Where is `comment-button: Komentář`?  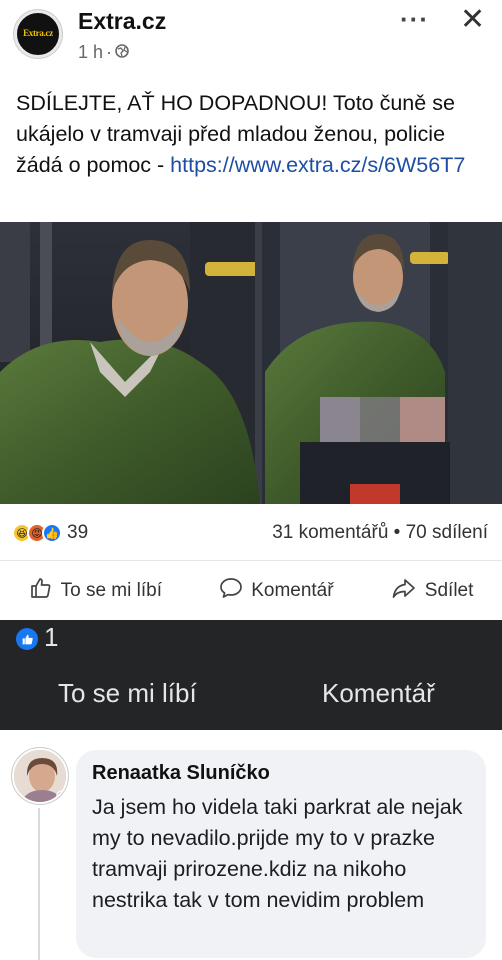
comment-button: Komentář is located at coordinates (276, 591).